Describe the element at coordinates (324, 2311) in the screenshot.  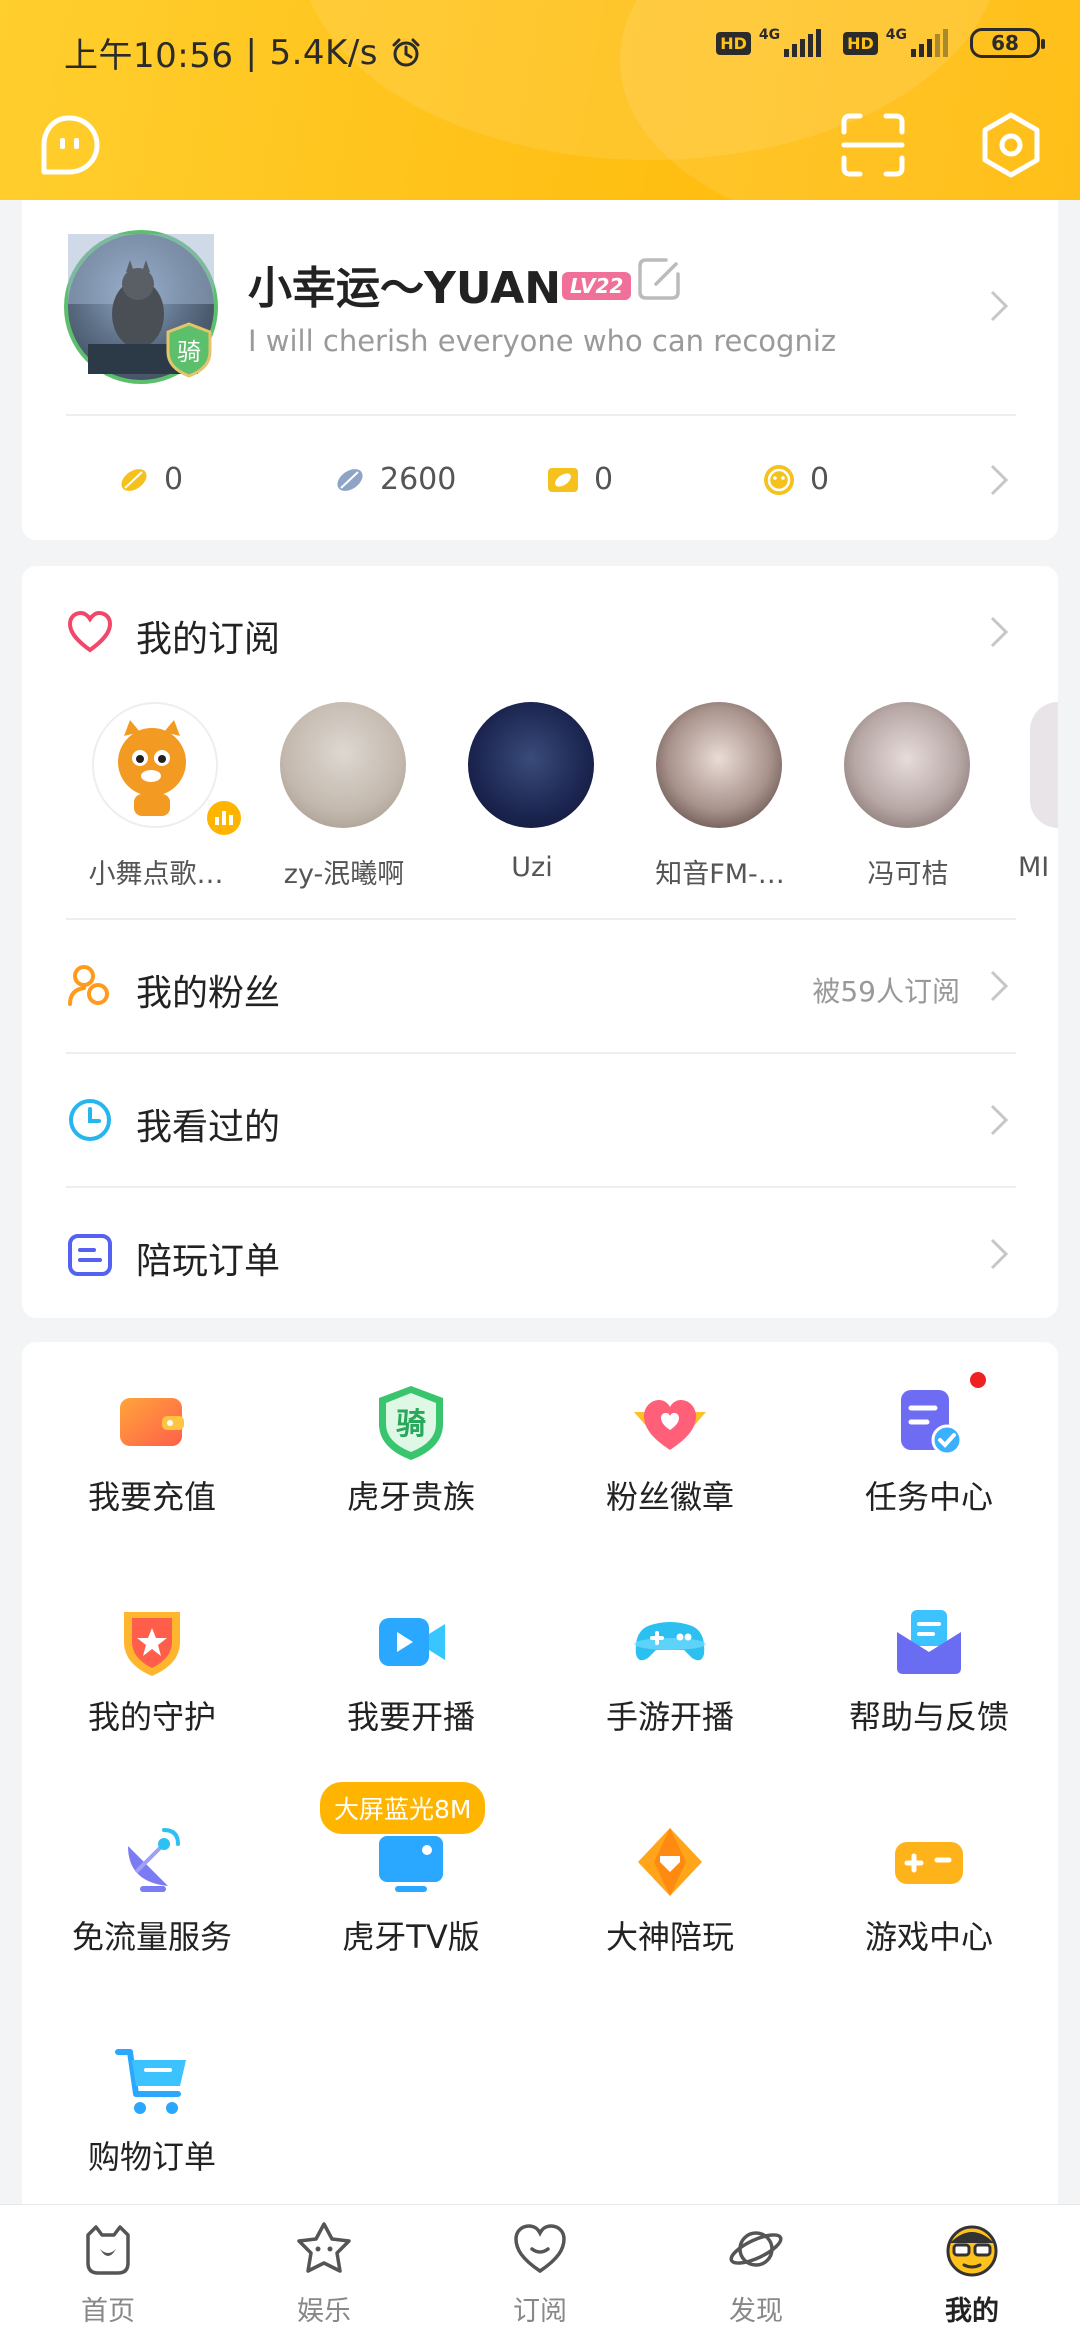
I see `tab-label: 娱乐` at that location.